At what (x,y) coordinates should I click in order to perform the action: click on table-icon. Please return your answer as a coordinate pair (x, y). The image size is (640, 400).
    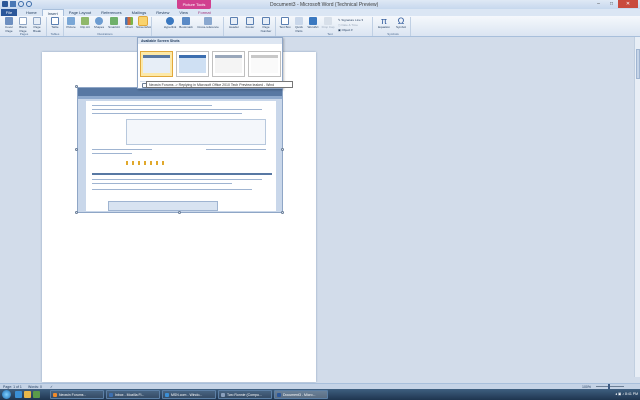
    Looking at the image, I should click on (55, 21).